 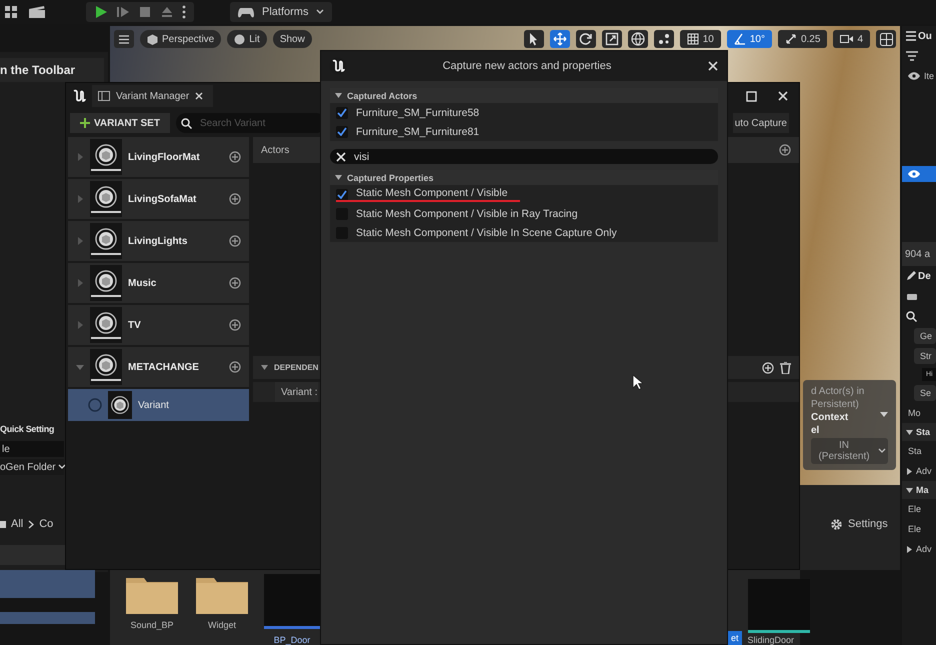 I want to click on category-button: Ge, so click(x=925, y=336).